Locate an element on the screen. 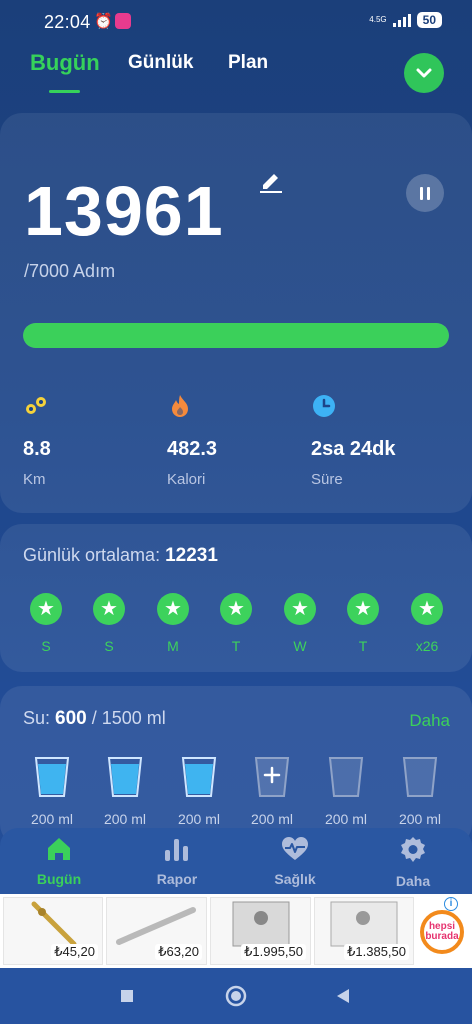 The image size is (472, 1024). nav-more: Daha is located at coordinates (413, 862).